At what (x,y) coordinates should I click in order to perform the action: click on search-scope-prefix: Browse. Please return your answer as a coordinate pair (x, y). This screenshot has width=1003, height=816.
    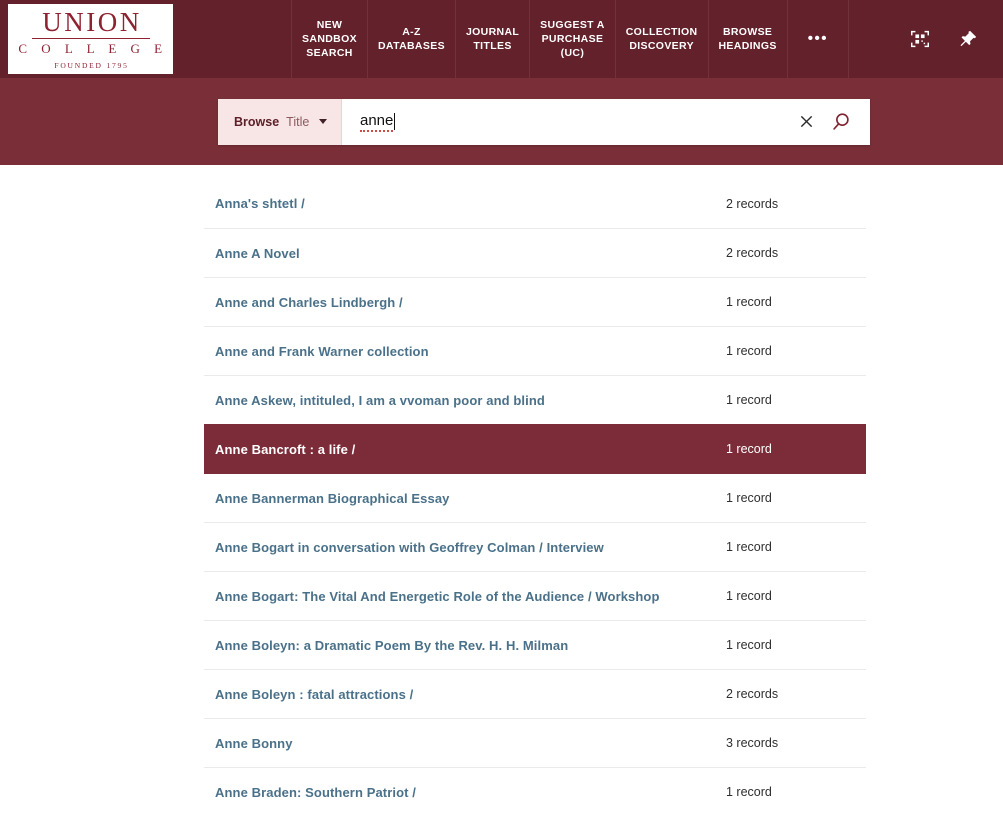
    Looking at the image, I should click on (257, 121).